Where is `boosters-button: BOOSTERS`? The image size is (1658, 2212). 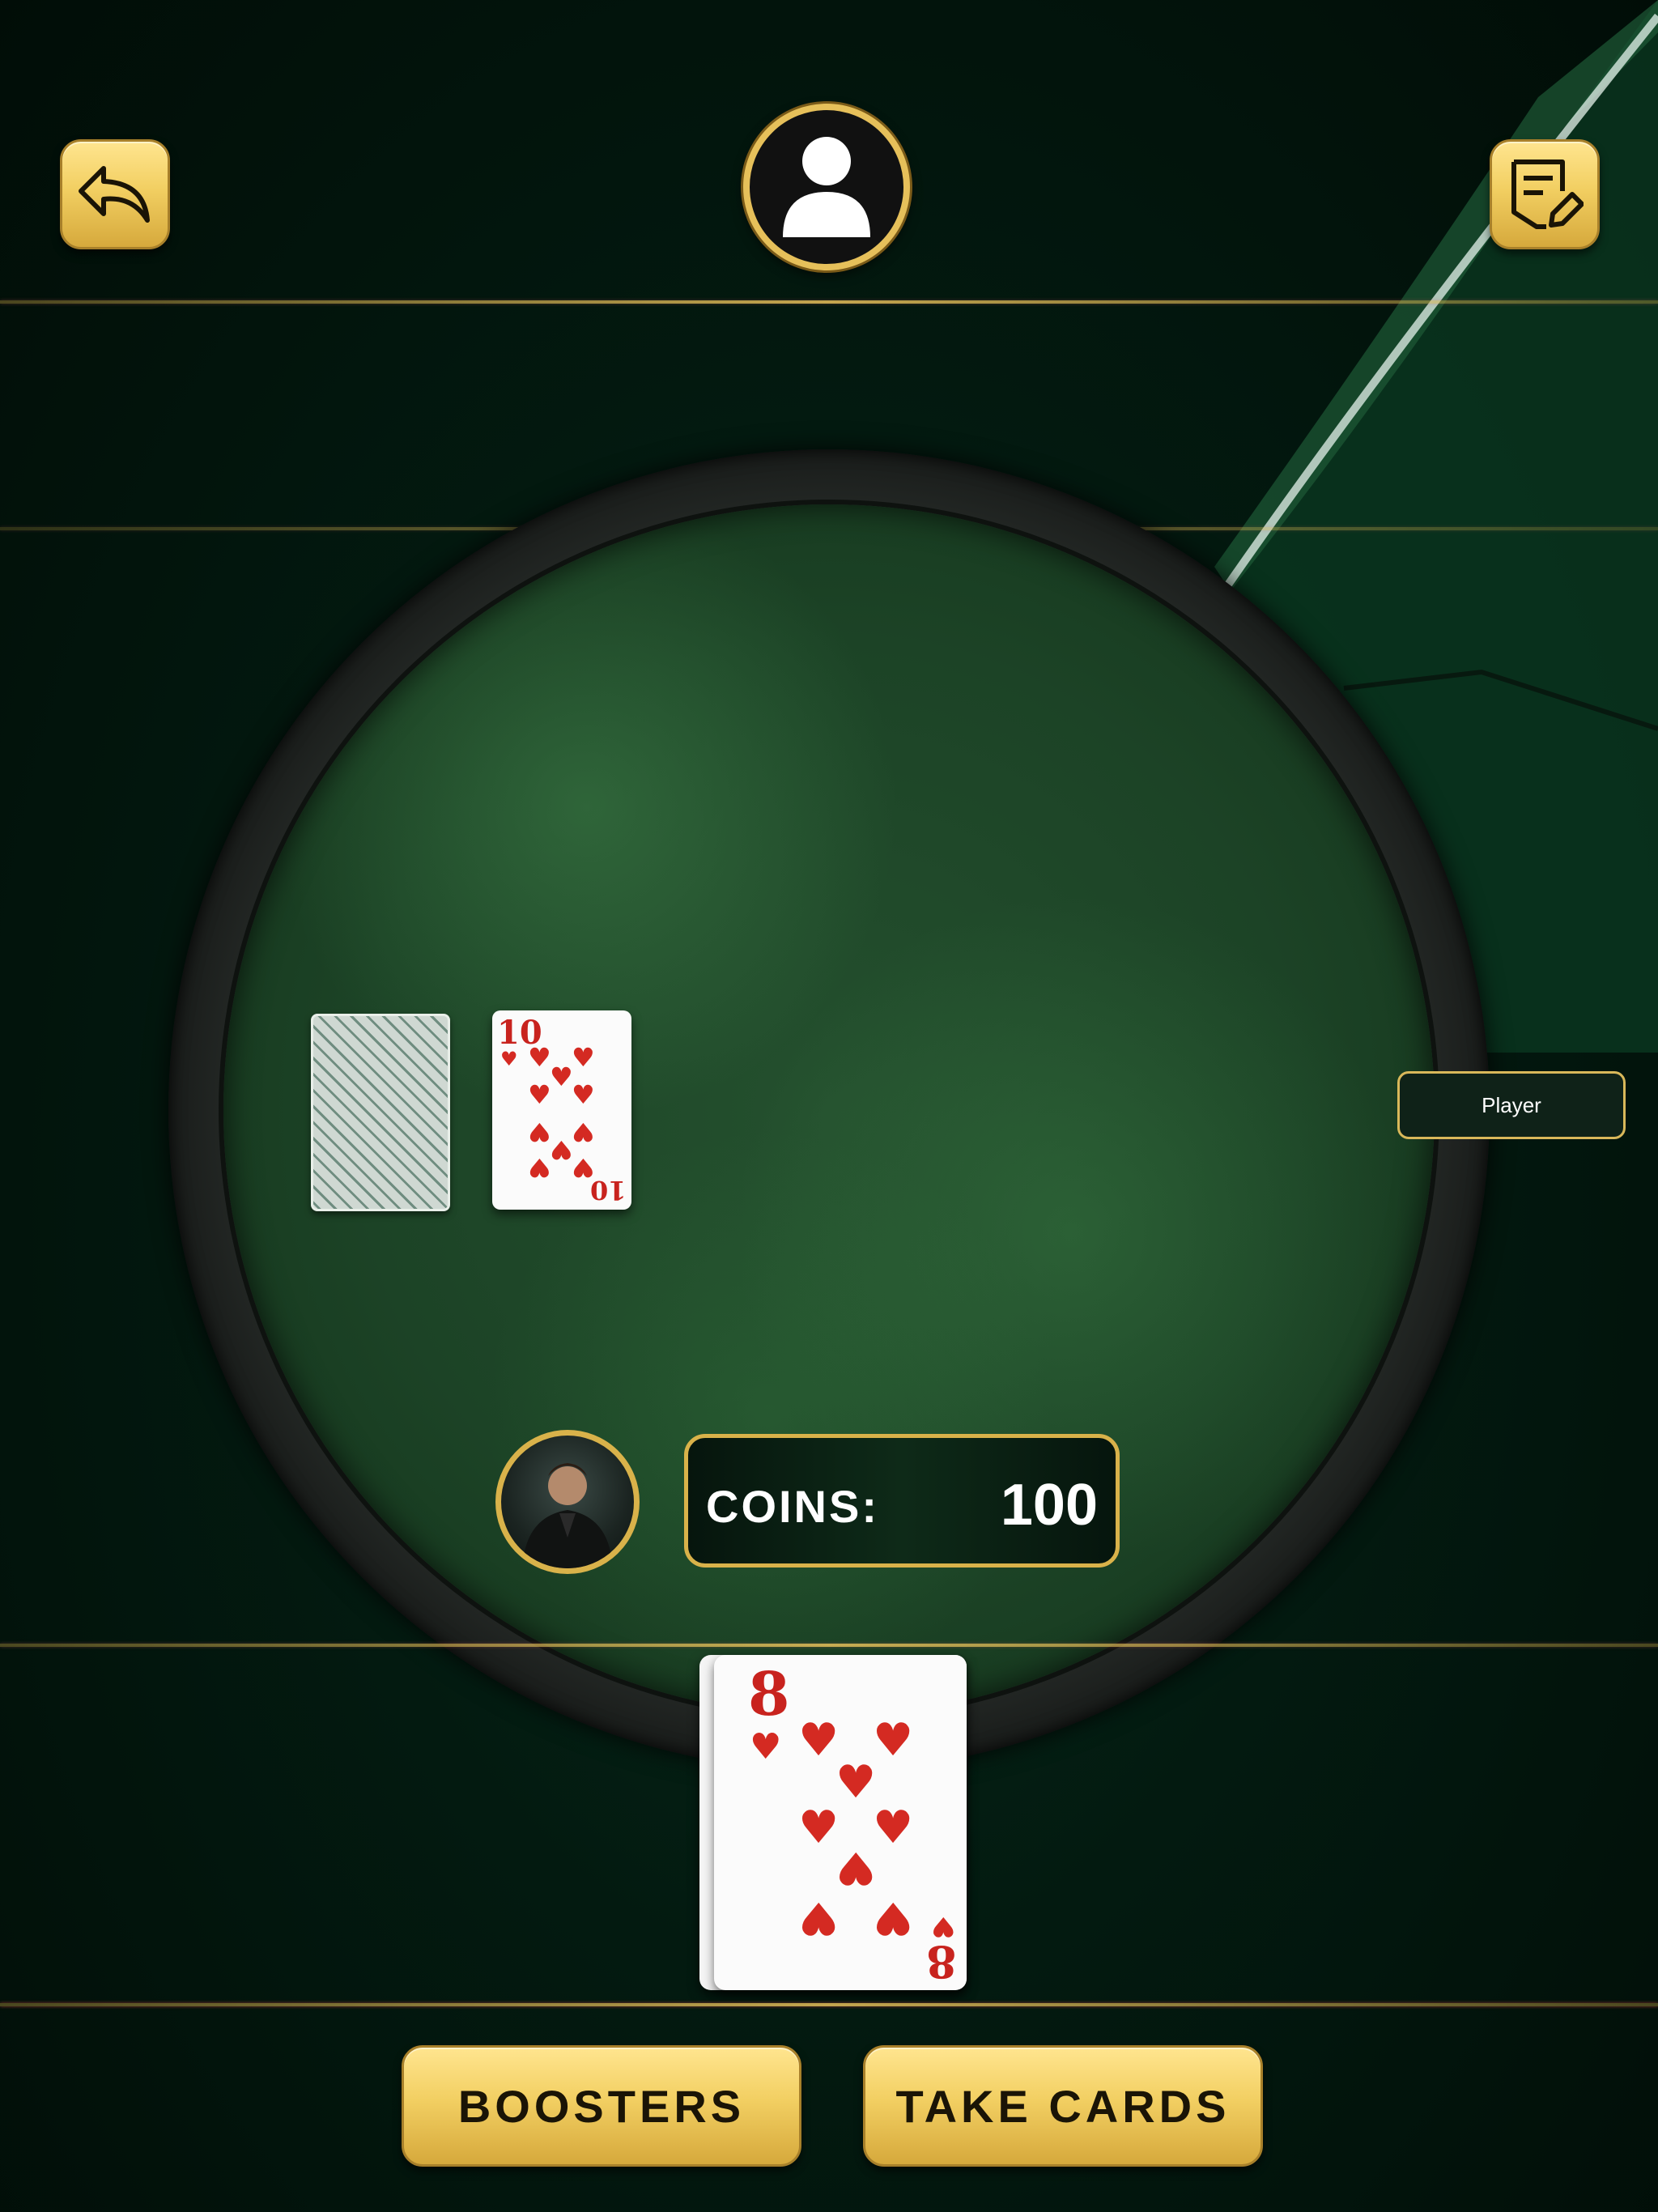 boosters-button: BOOSTERS is located at coordinates (601, 2106).